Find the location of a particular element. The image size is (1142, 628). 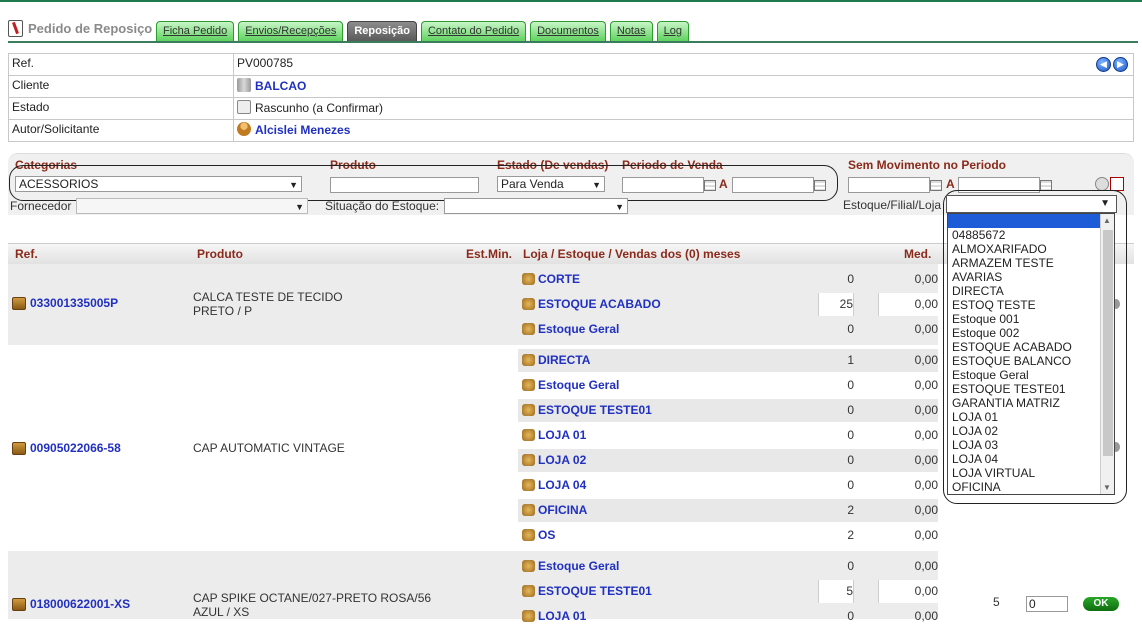

store-link: ESTOQUE ACABADO is located at coordinates (591, 304).